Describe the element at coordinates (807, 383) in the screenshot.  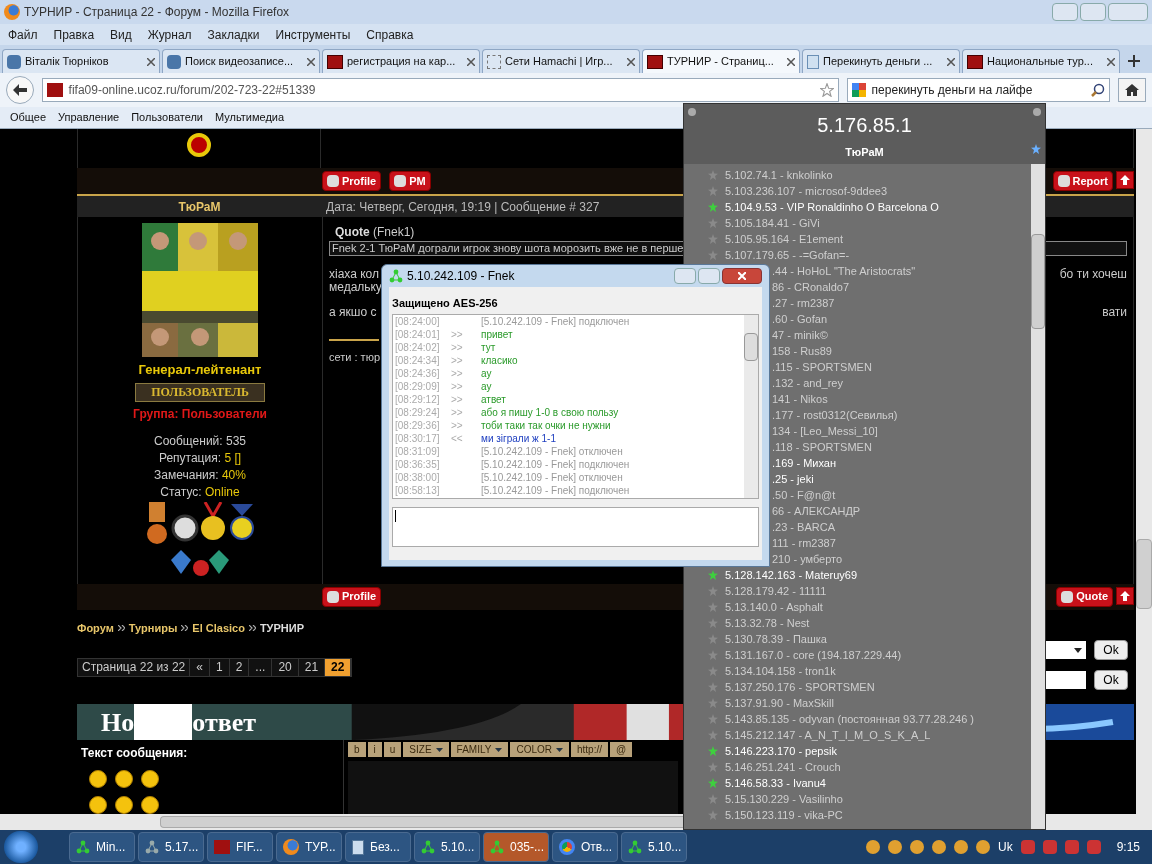
I see `peer-entry: .132 - and_rey` at that location.